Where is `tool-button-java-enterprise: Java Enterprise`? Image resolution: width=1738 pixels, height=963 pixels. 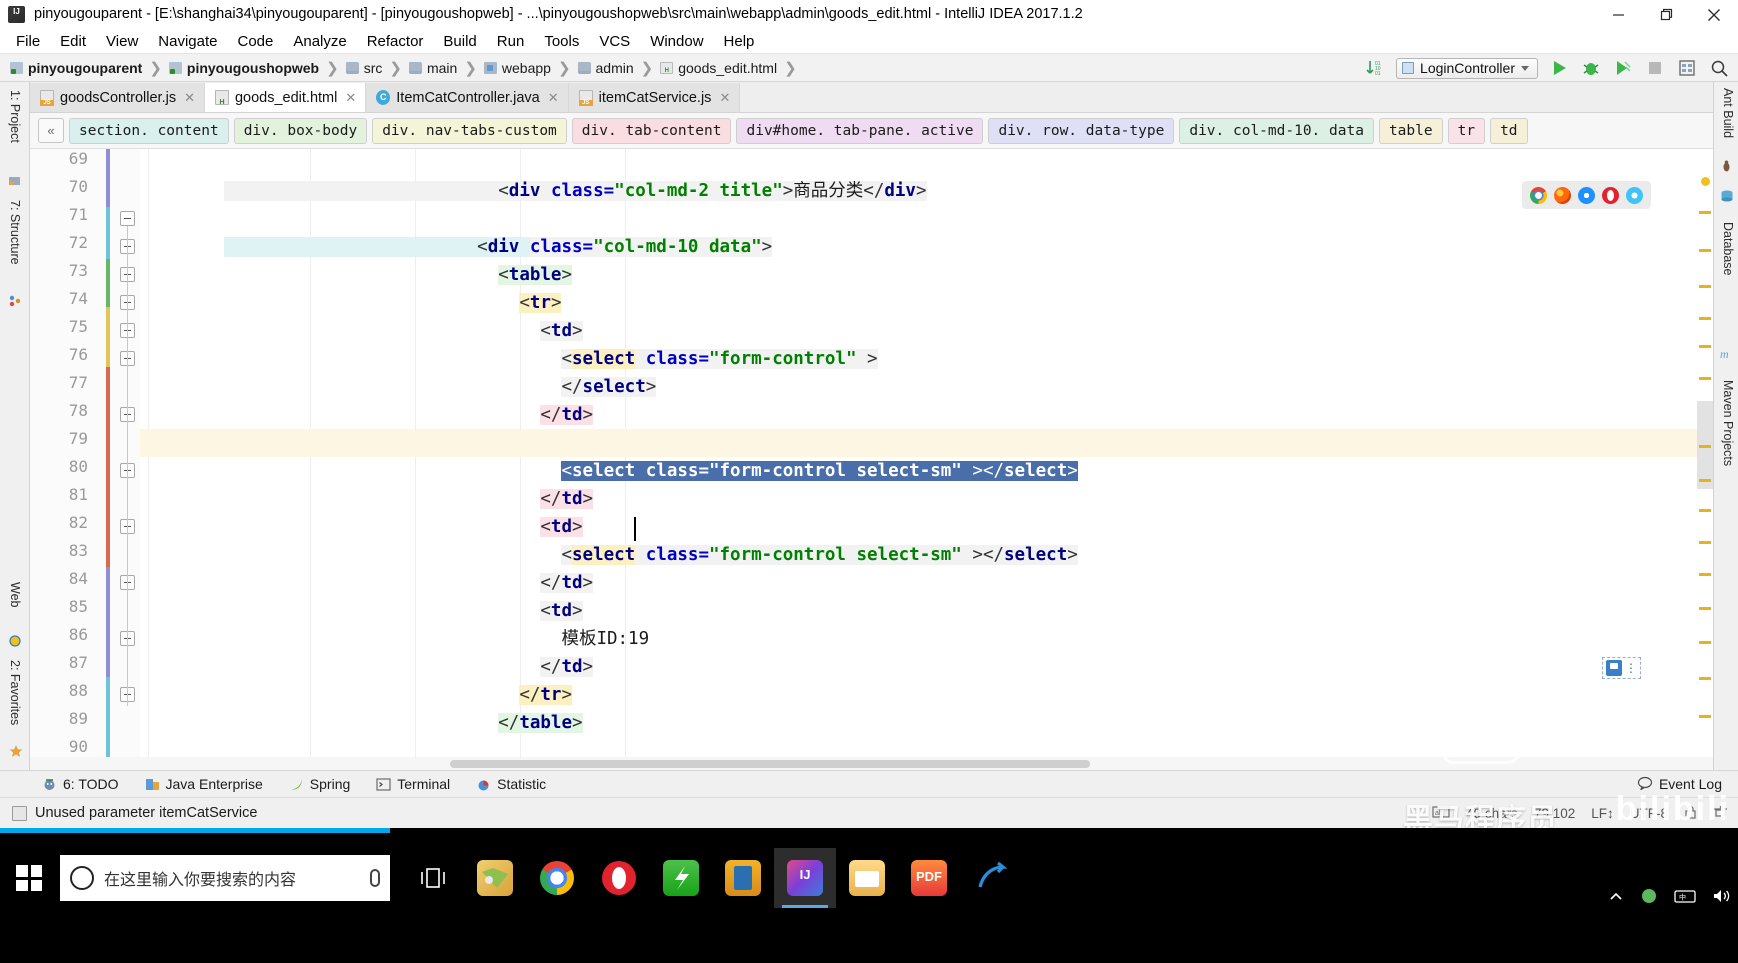
tool-button-java-enterprise: Java Enterprise is located at coordinates (204, 784).